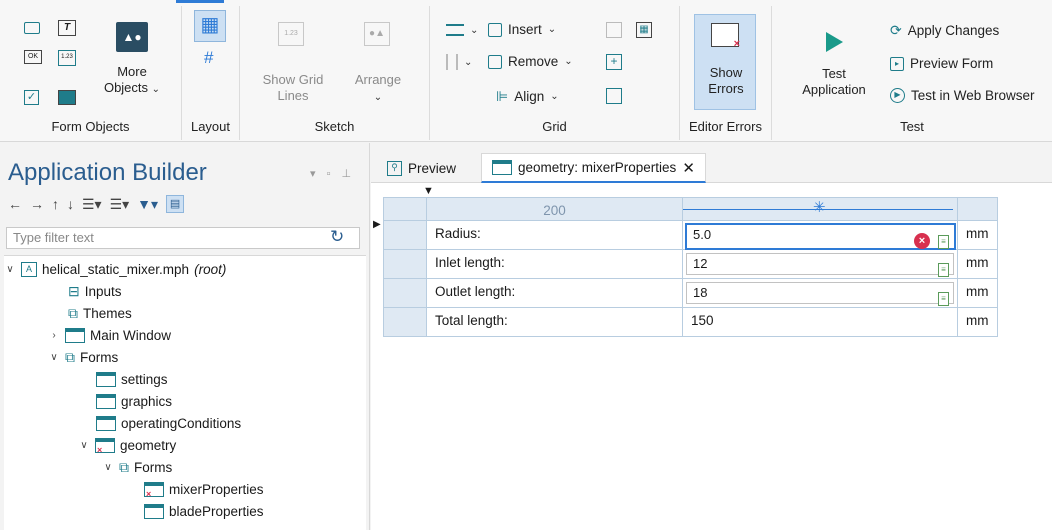  Describe the element at coordinates (132, 37) in the screenshot. I see `more-objects-icon: ▲●` at that location.